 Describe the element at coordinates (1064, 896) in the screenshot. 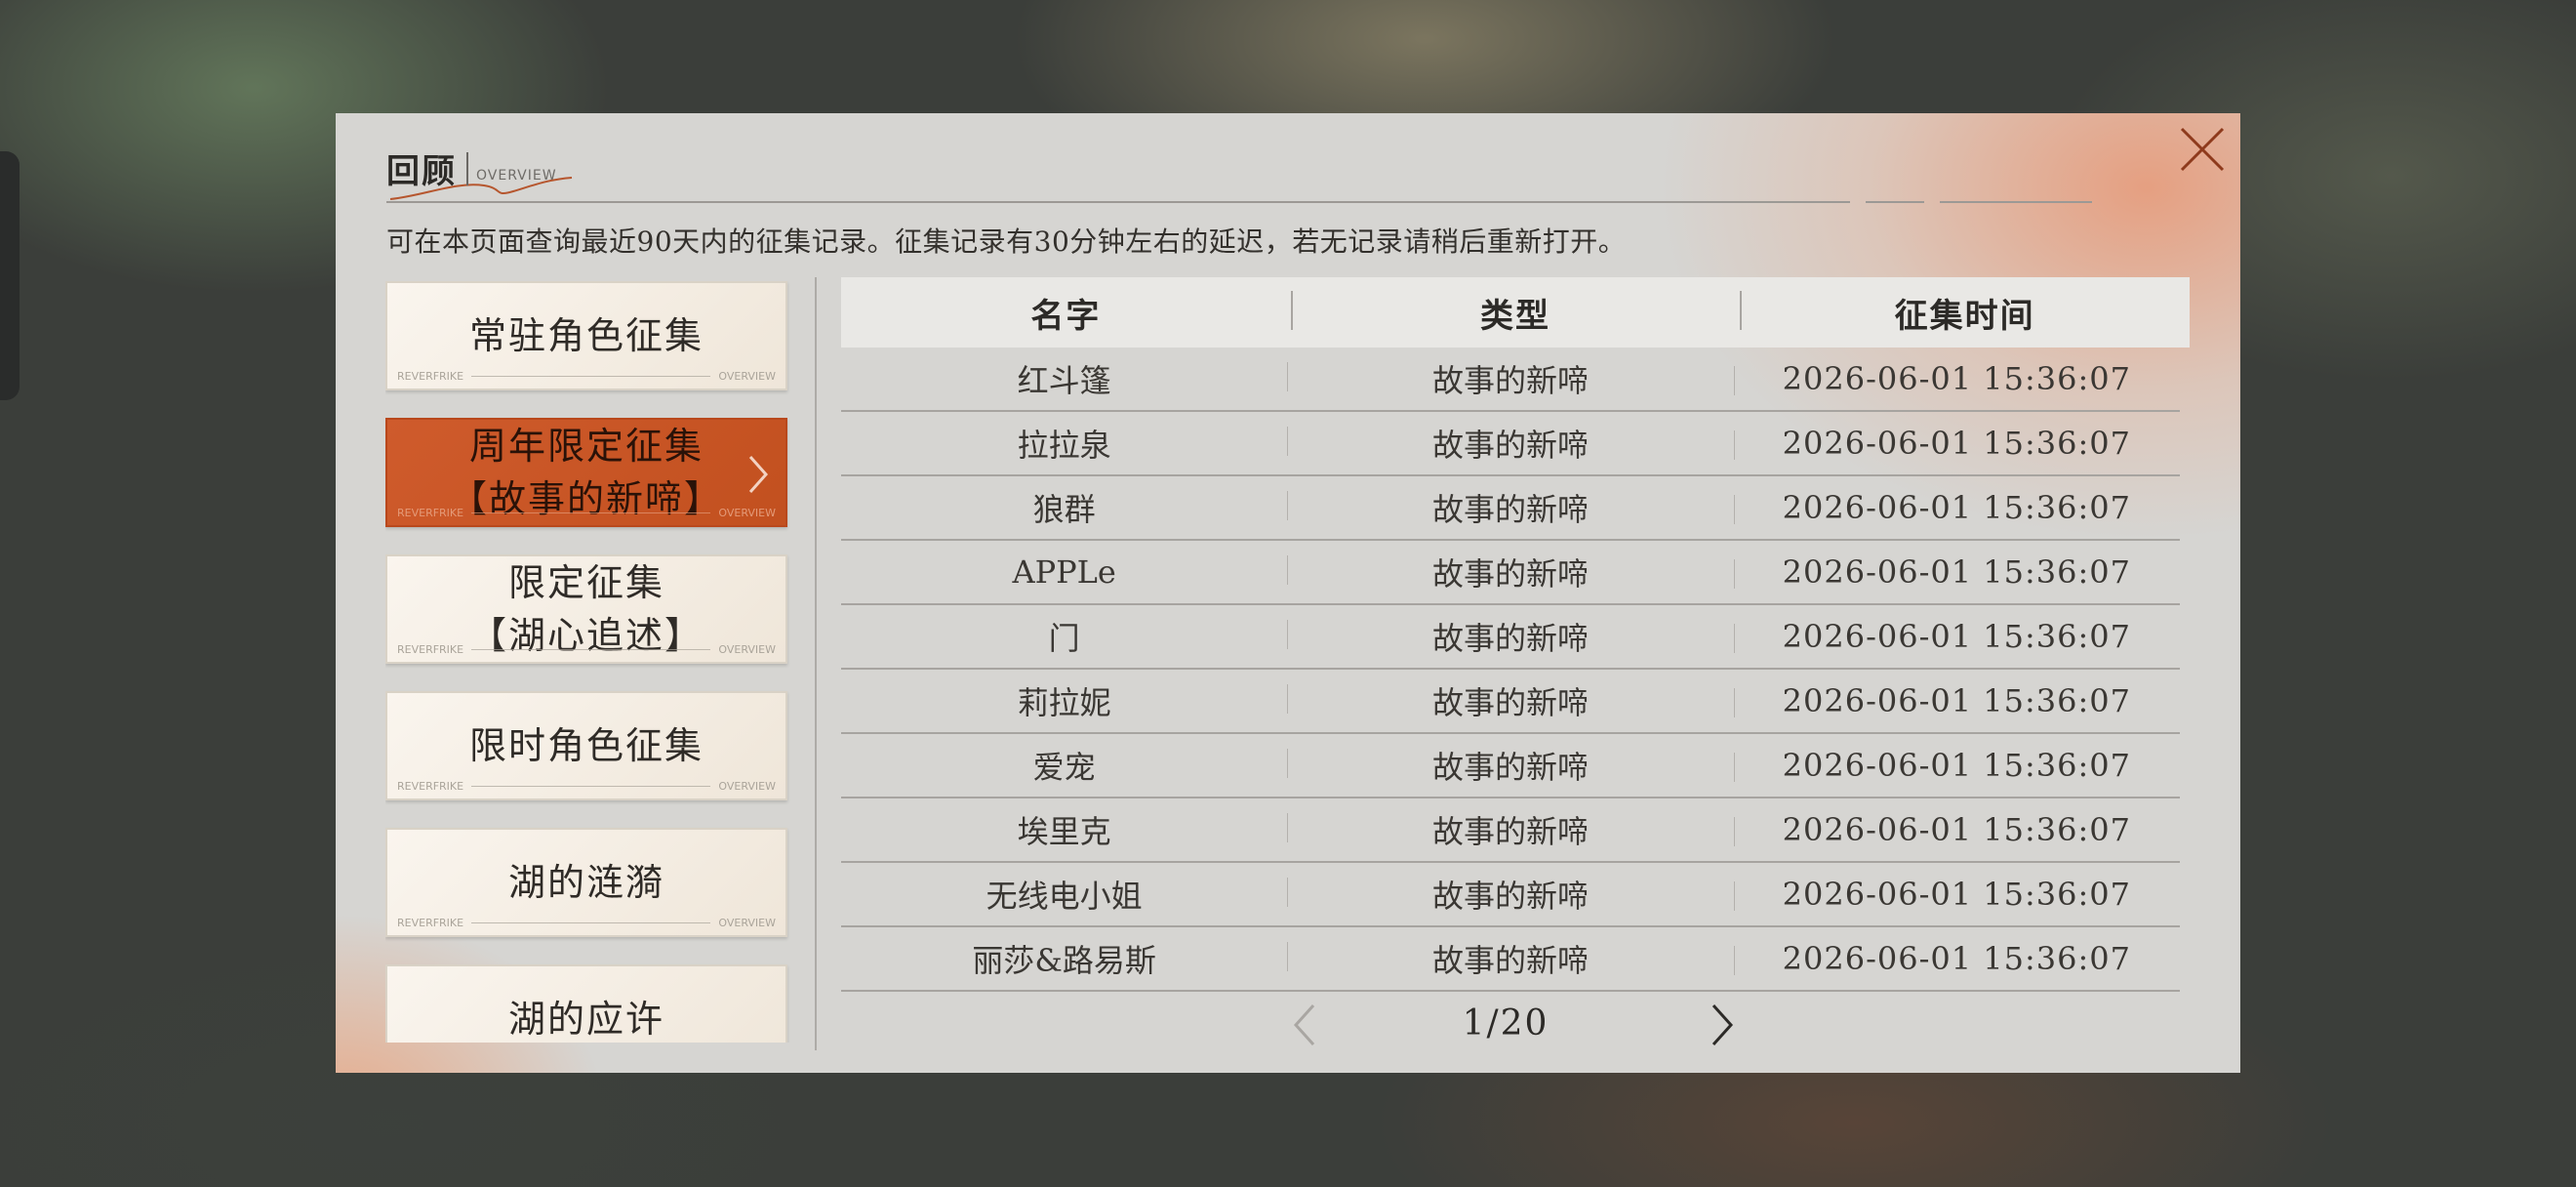

I see `cell-name: 无线电小姐` at that location.